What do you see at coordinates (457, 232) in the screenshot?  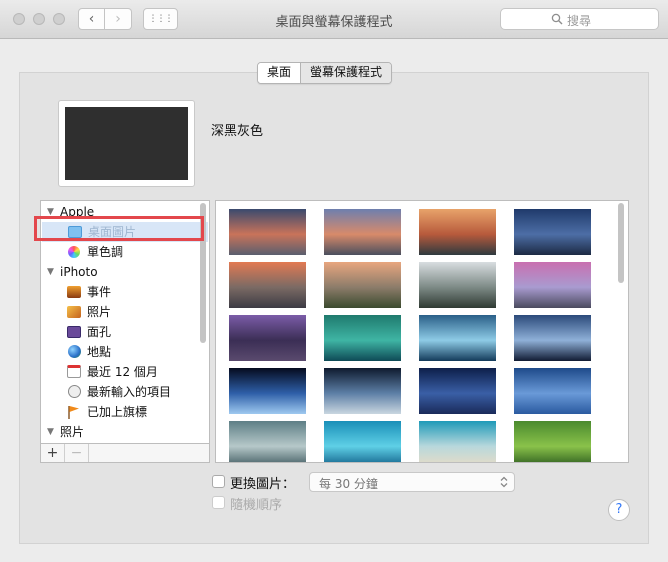 I see `wallpaper-thumbnail-el-capitan` at bounding box center [457, 232].